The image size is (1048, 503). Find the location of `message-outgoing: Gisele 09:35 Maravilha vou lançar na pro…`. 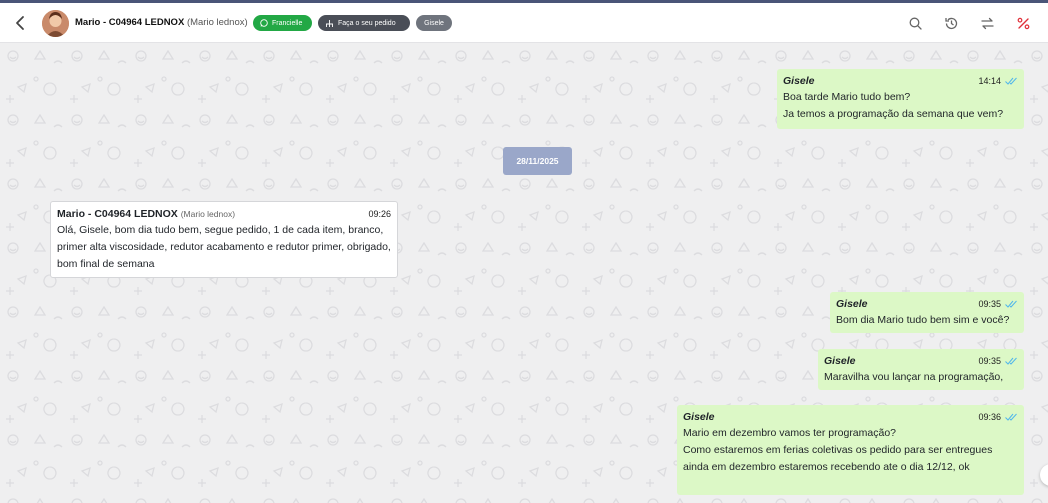

message-outgoing: Gisele 09:35 Maravilha vou lançar na pro… is located at coordinates (921, 369).